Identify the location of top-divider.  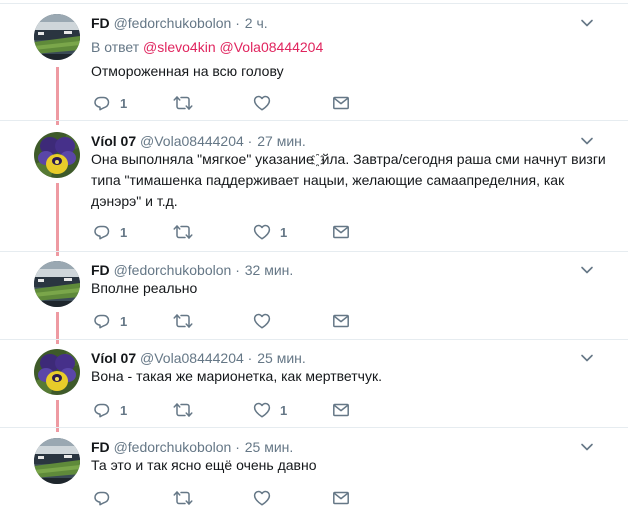
(314, 3).